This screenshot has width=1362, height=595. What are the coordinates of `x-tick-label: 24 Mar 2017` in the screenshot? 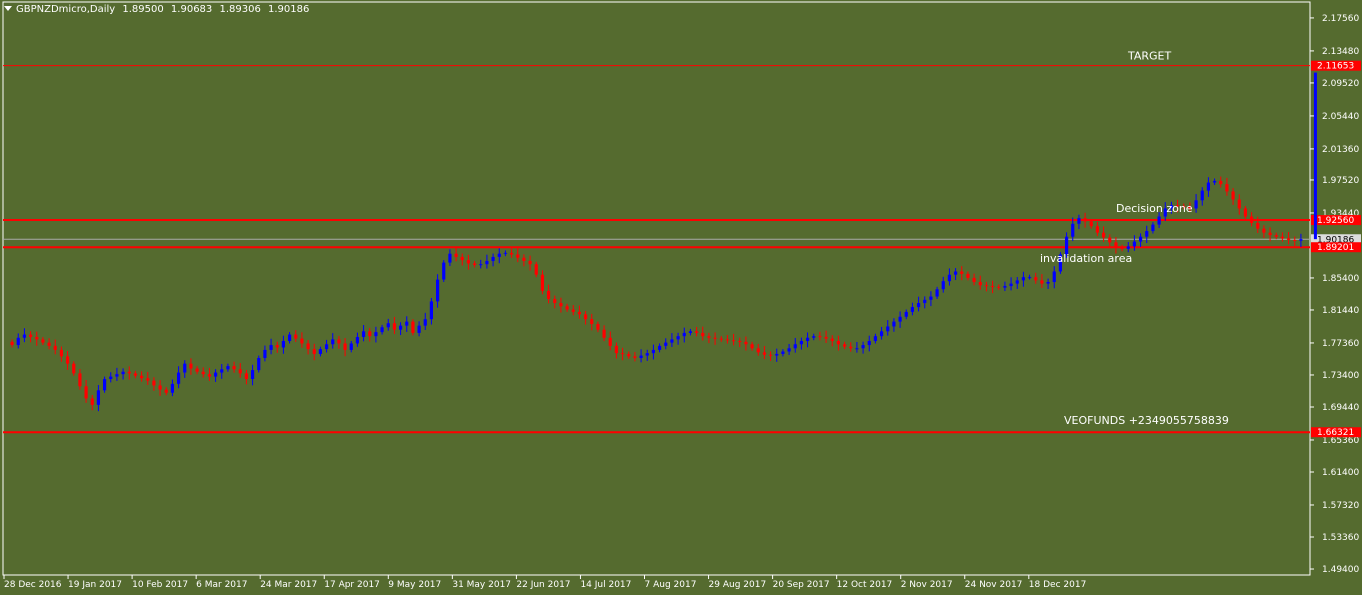 It's located at (288, 585).